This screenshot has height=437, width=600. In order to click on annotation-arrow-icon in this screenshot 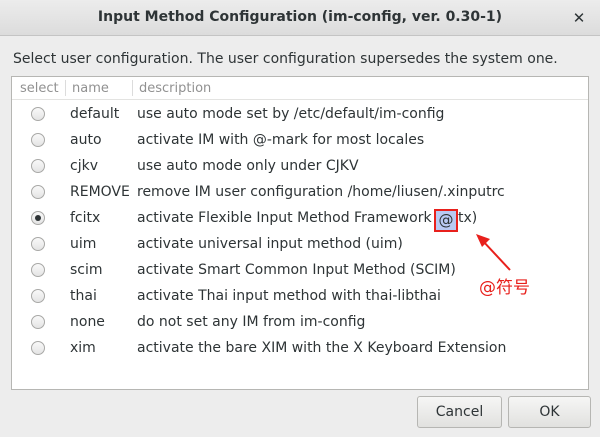, I will do `click(493, 252)`.